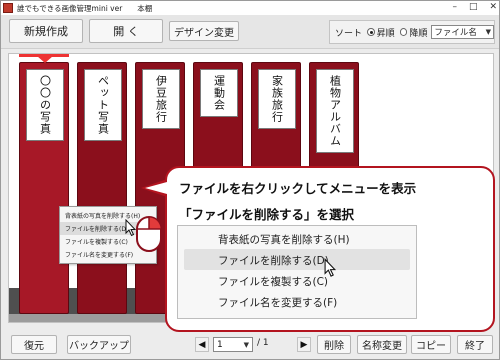 This screenshot has width=500, height=360. I want to click on design-change-button: デザイン変更, so click(204, 31).